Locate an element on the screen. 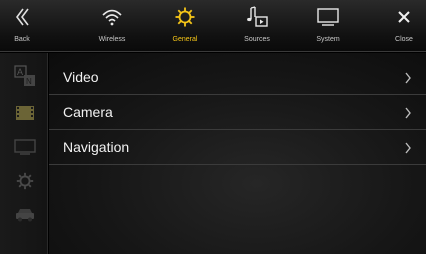  category-sidebar: A N is located at coordinates (24, 153).